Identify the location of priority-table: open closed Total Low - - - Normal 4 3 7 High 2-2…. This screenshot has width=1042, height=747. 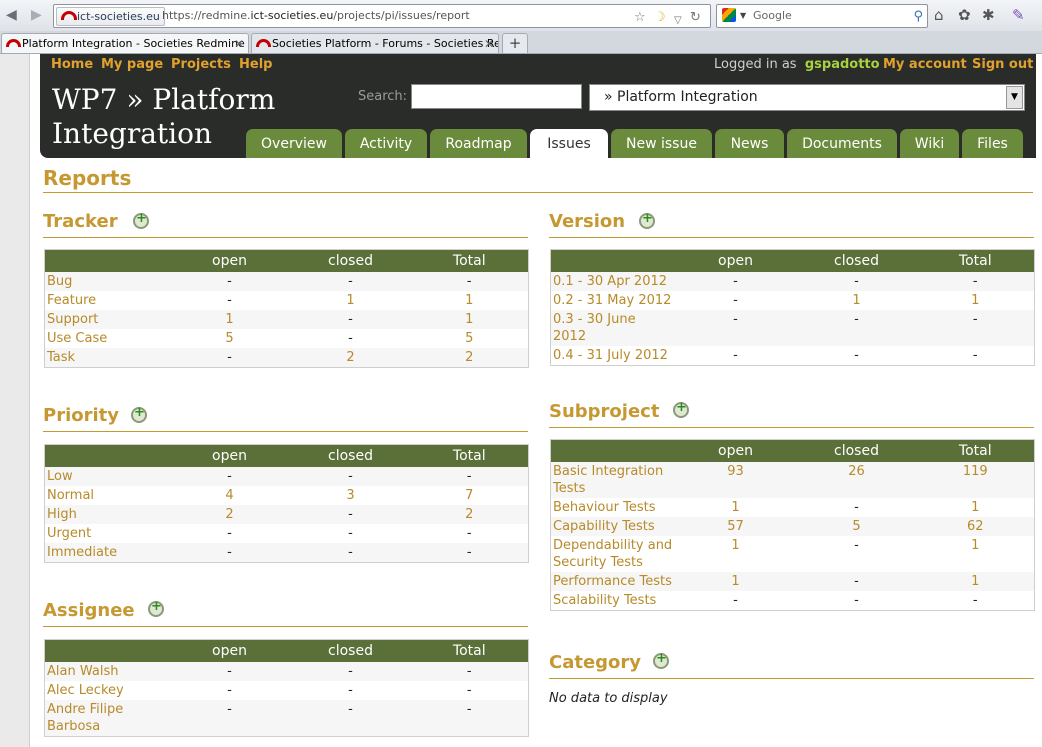
(286, 503).